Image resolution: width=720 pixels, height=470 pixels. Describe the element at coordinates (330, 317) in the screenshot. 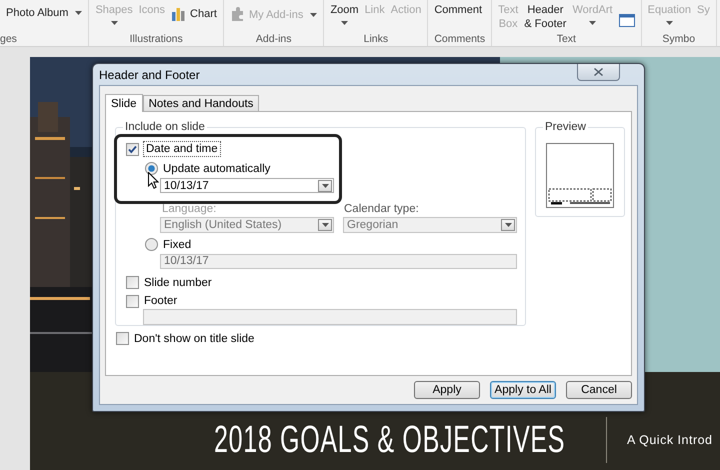

I see `input-field` at that location.